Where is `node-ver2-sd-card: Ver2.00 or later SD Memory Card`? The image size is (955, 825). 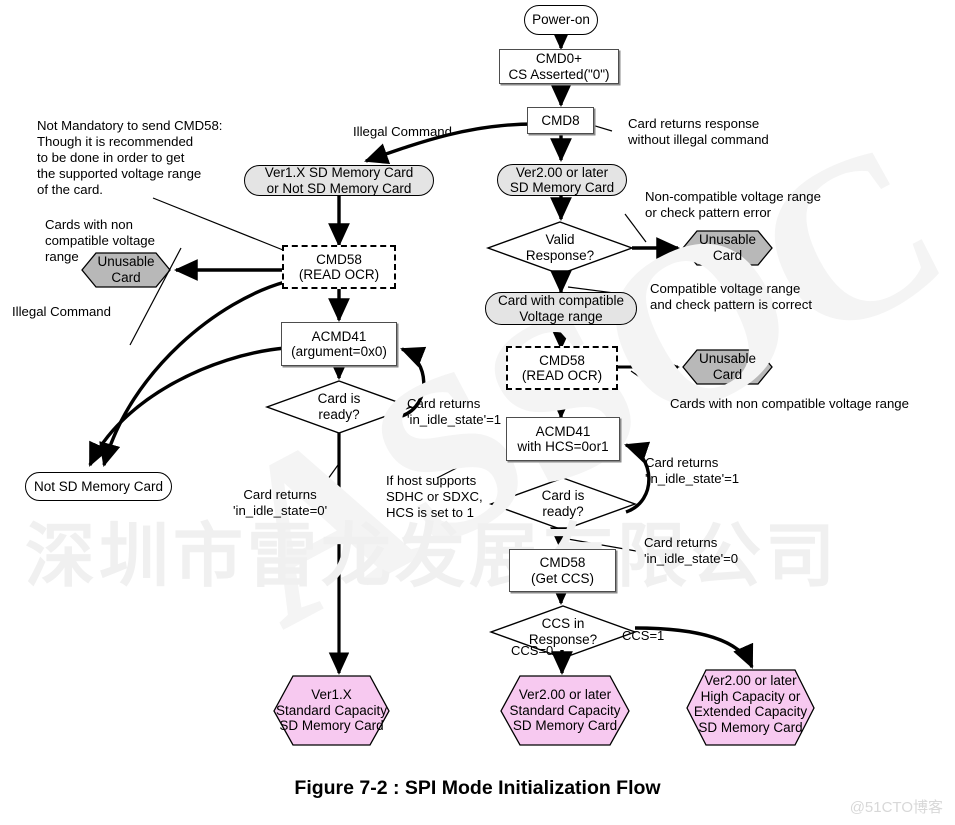 node-ver2-sd-card: Ver2.00 or later SD Memory Card is located at coordinates (562, 180).